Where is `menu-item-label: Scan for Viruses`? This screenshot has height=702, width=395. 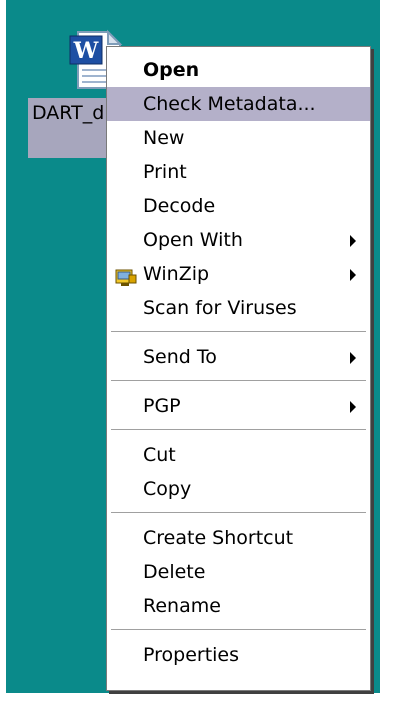
menu-item-label: Scan for Viruses is located at coordinates (220, 308).